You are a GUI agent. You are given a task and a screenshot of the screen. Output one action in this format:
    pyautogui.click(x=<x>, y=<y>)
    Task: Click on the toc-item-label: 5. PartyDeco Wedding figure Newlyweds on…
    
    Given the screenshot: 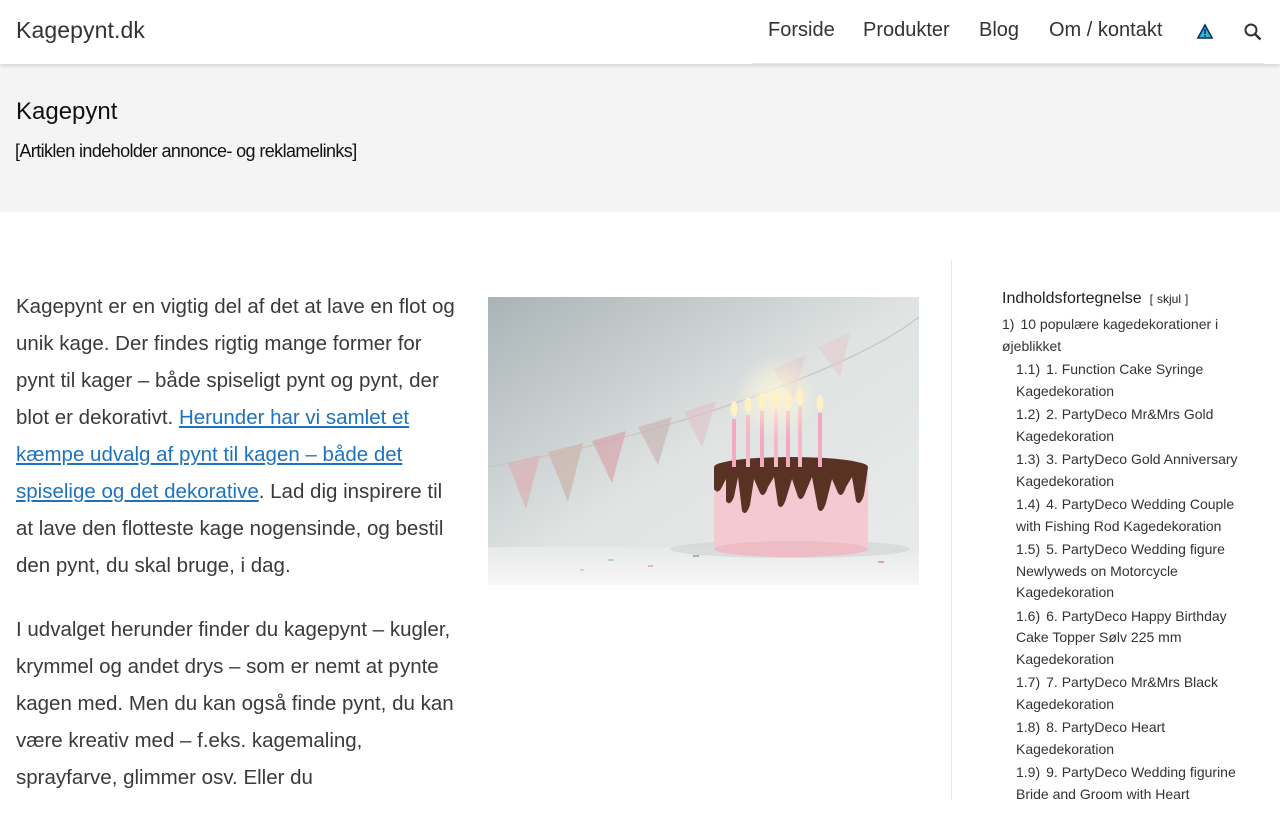 What is the action you would take?
    pyautogui.click(x=1120, y=570)
    